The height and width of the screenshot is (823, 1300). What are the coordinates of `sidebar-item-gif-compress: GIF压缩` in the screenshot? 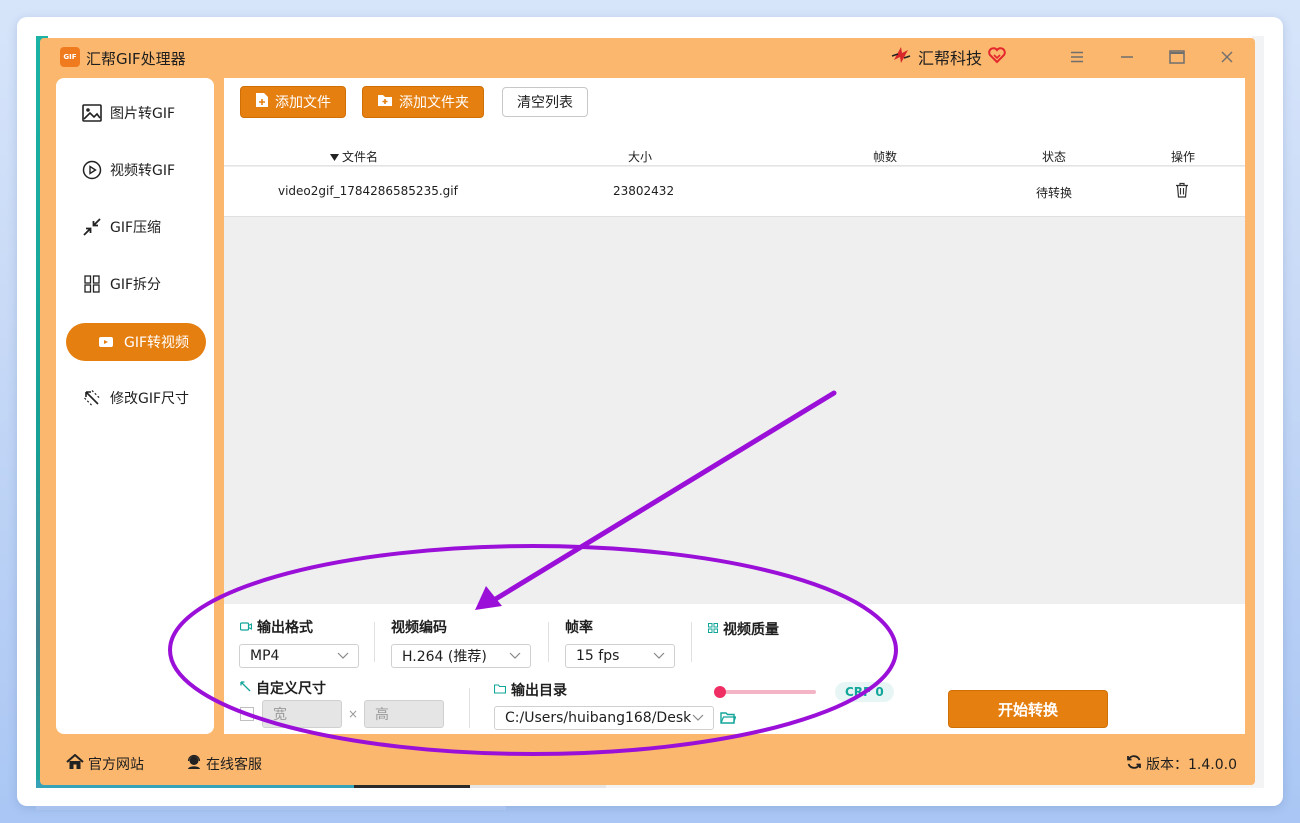 It's located at (136, 227).